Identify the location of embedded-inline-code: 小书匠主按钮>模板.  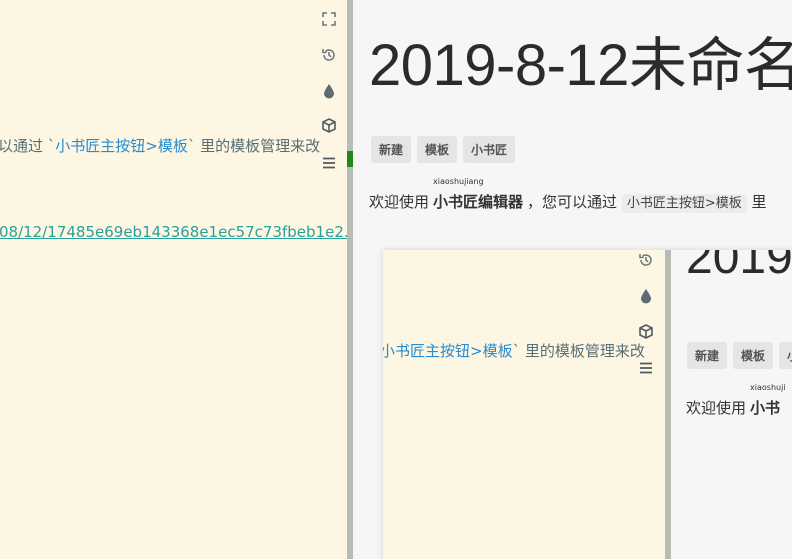
(448, 351).